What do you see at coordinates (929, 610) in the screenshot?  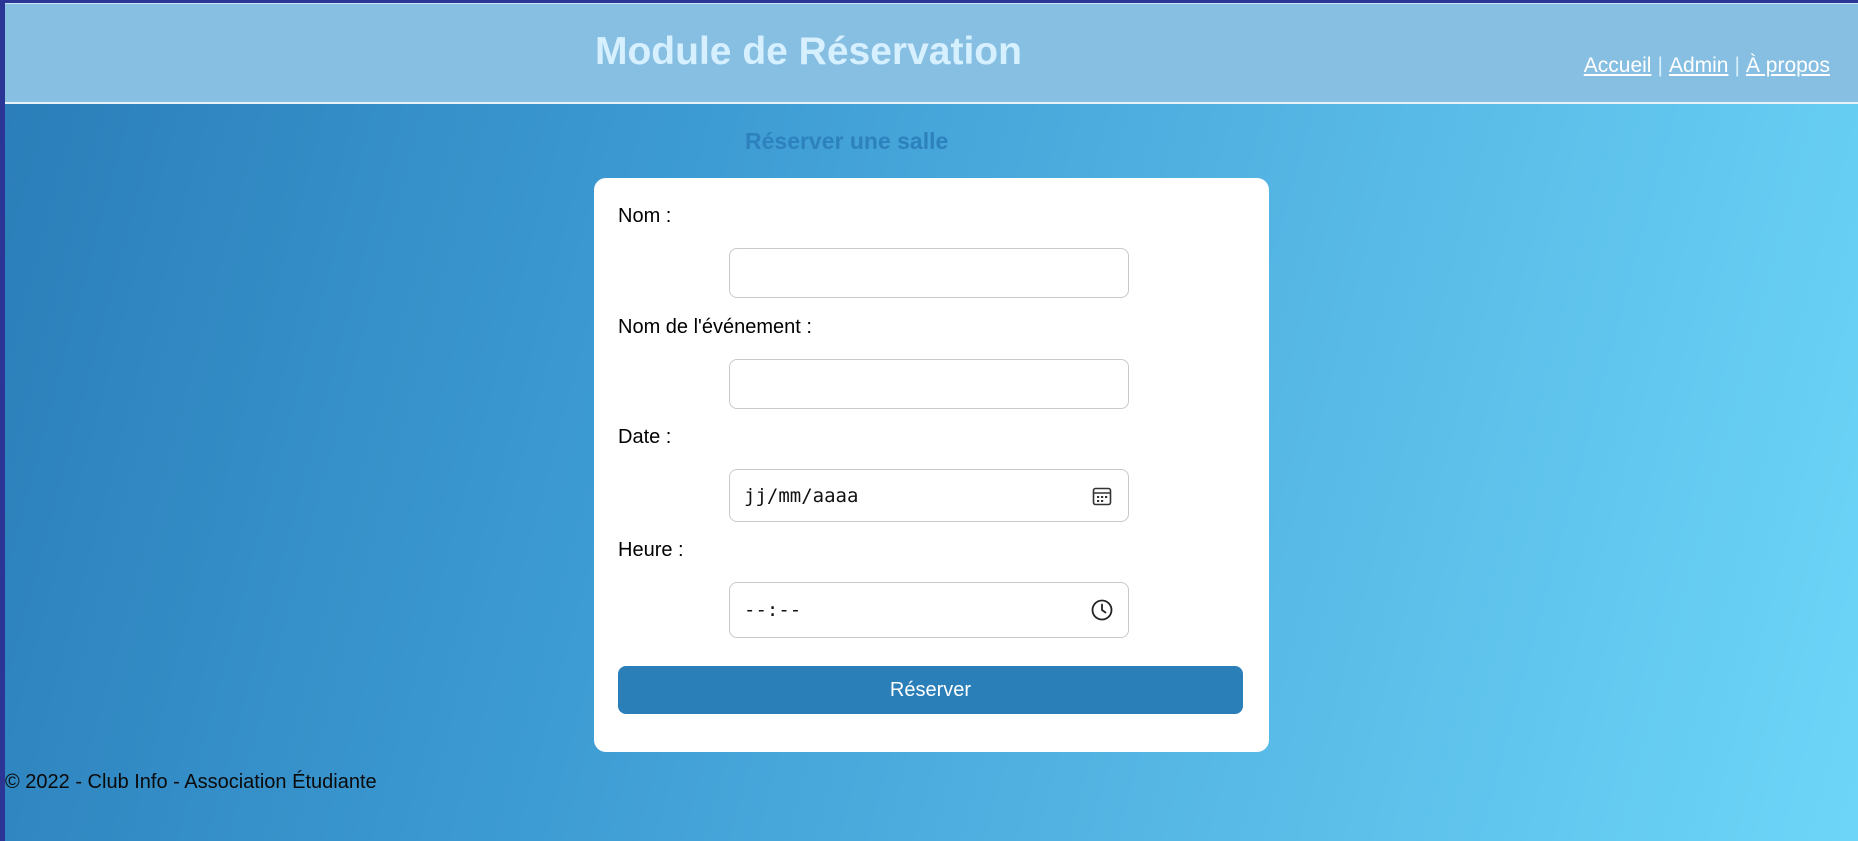 I see `heure-input: --:--` at bounding box center [929, 610].